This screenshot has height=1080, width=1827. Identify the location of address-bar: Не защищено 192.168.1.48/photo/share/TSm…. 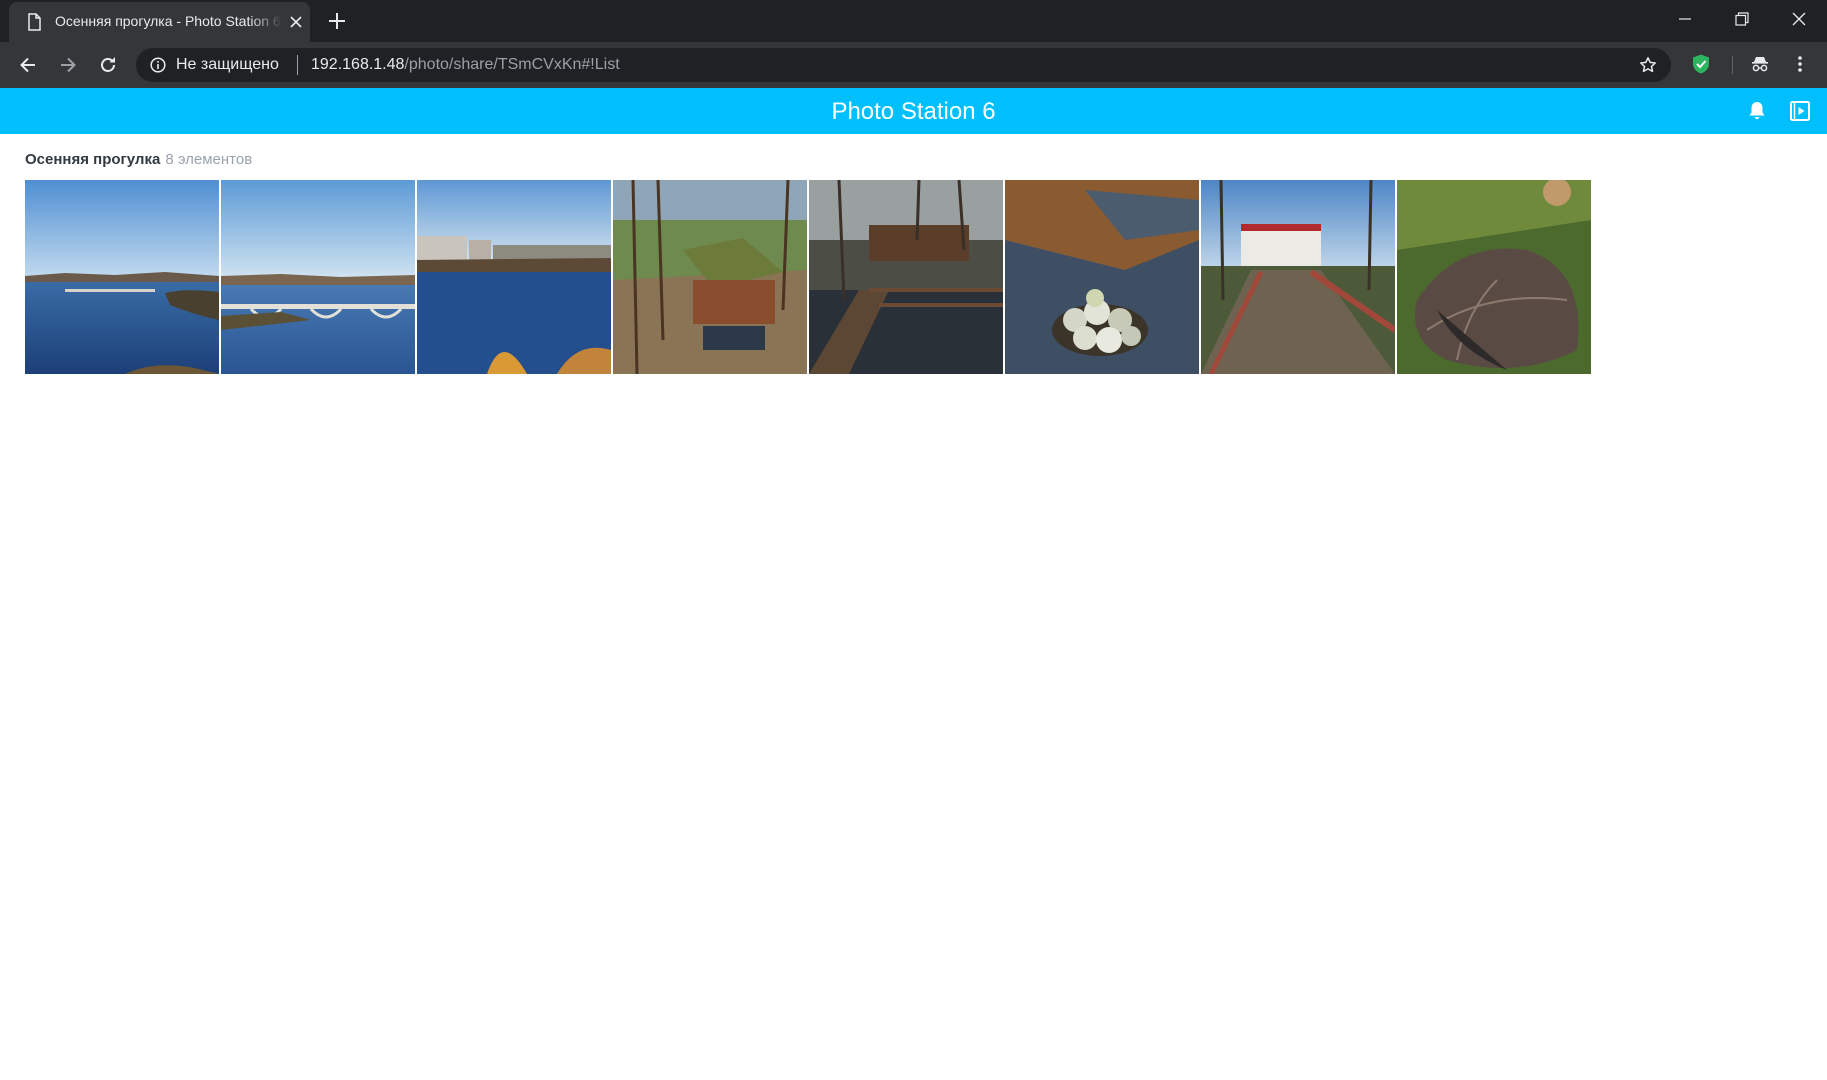
(903, 65).